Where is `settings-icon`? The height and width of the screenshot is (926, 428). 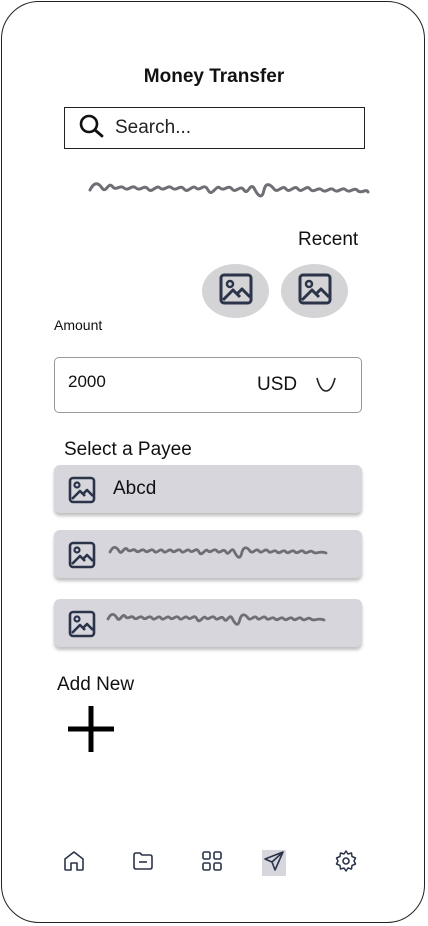
settings-icon is located at coordinates (346, 863).